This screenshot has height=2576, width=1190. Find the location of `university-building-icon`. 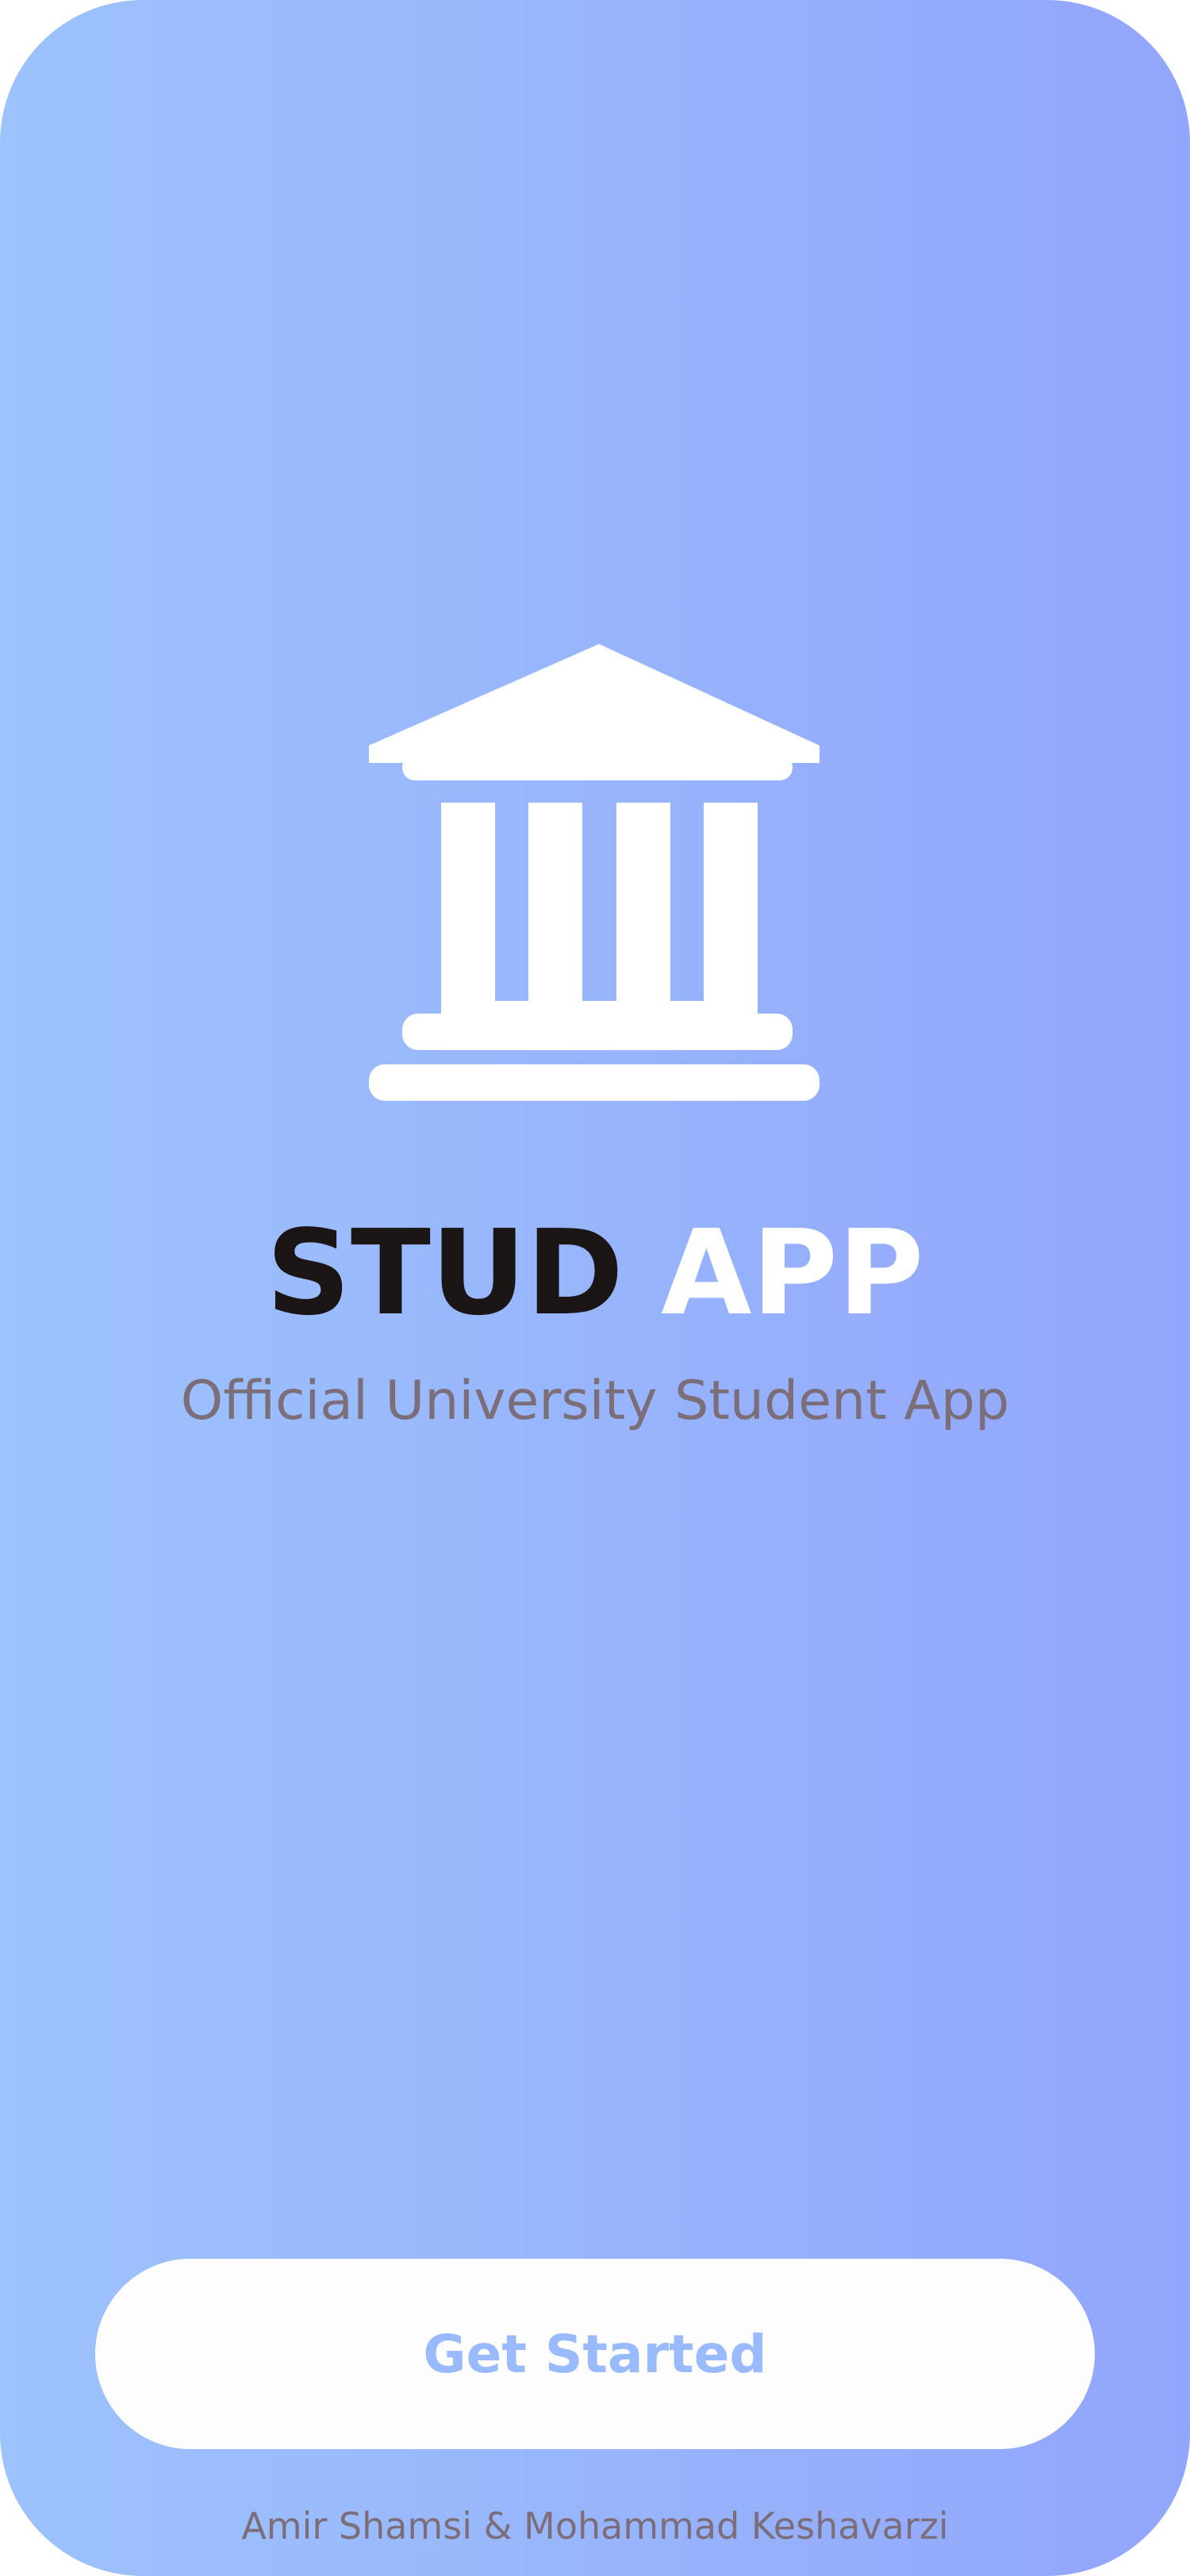

university-building-icon is located at coordinates (594, 873).